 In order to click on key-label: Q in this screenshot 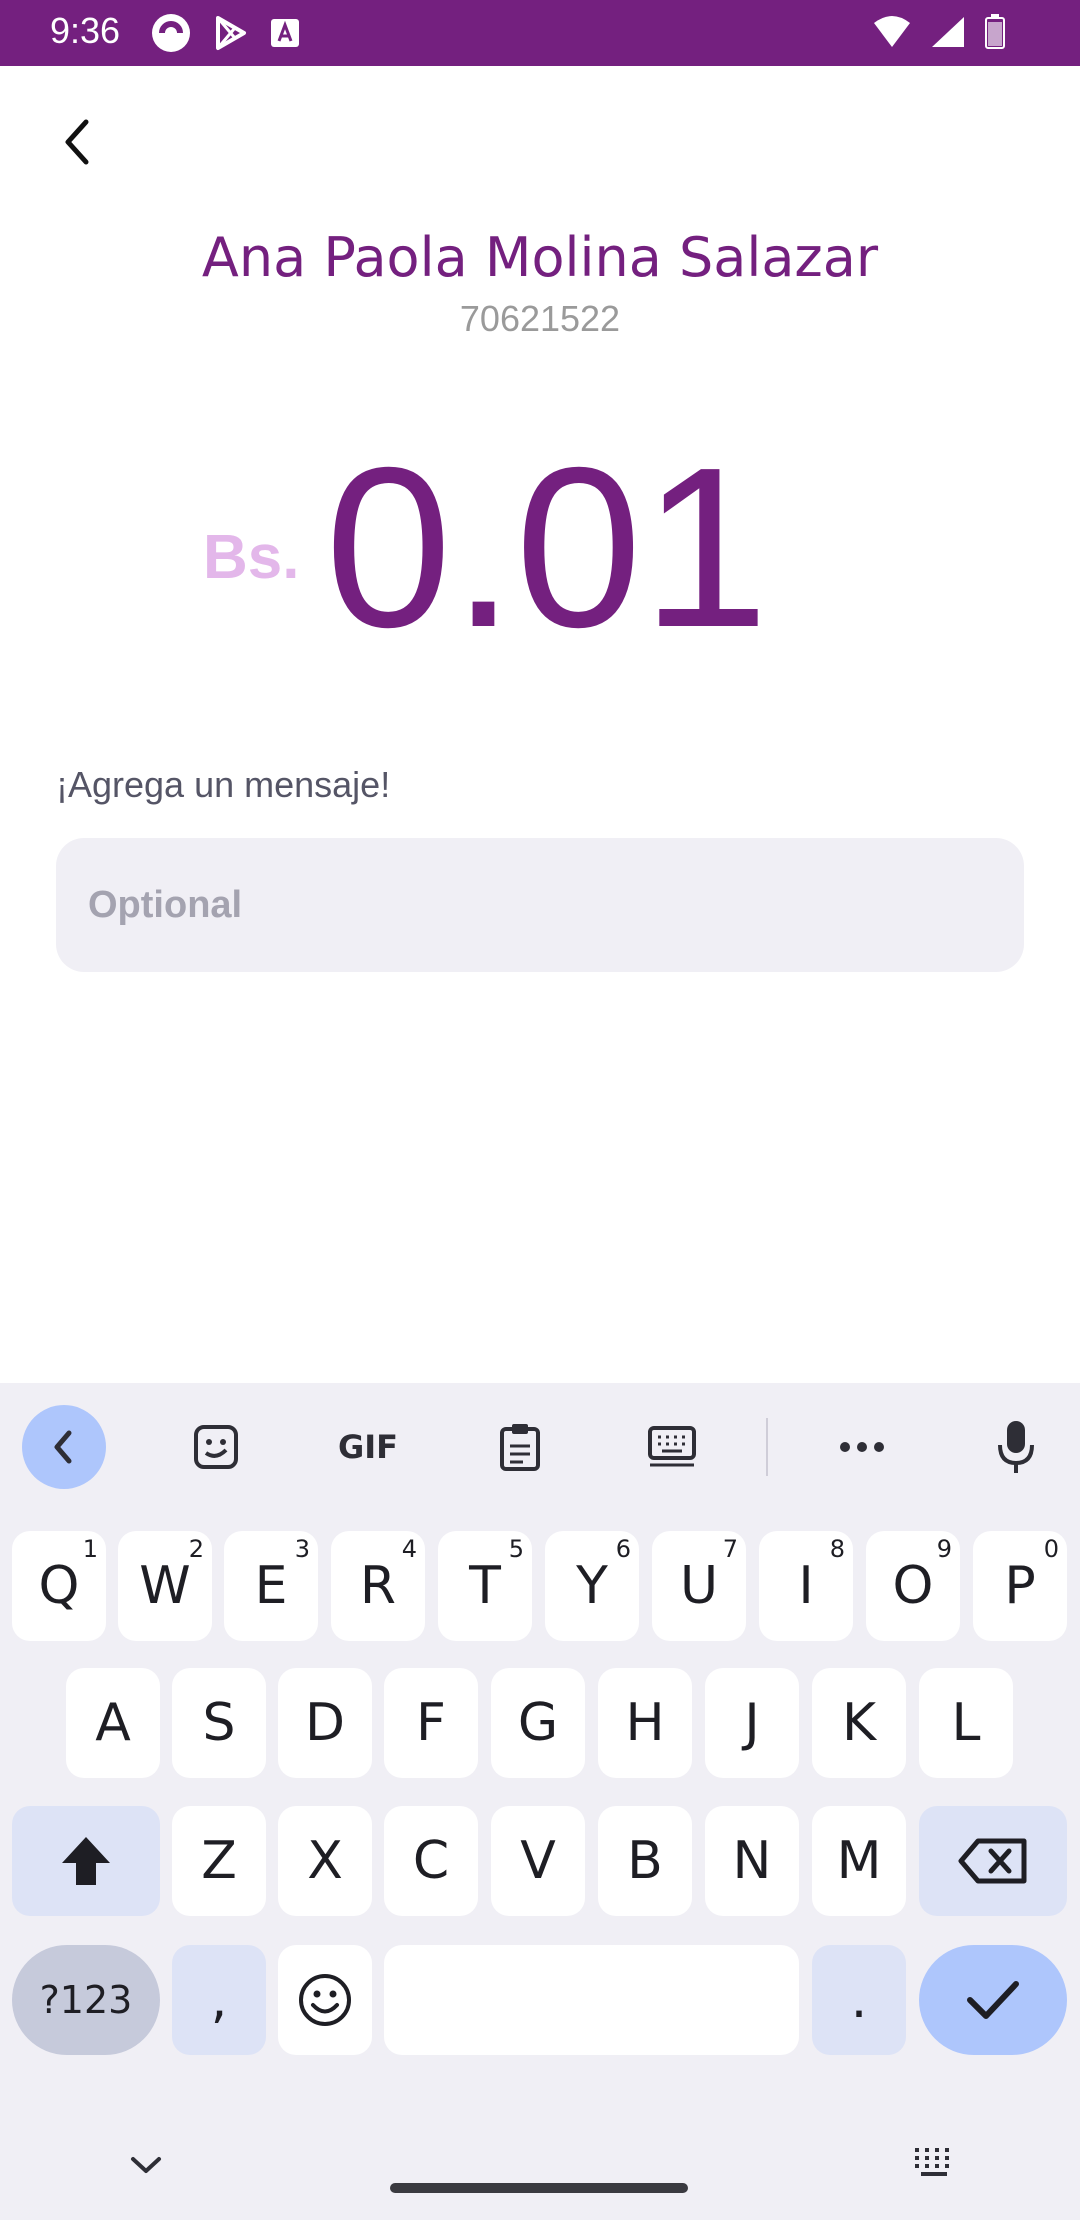, I will do `click(59, 1586)`.